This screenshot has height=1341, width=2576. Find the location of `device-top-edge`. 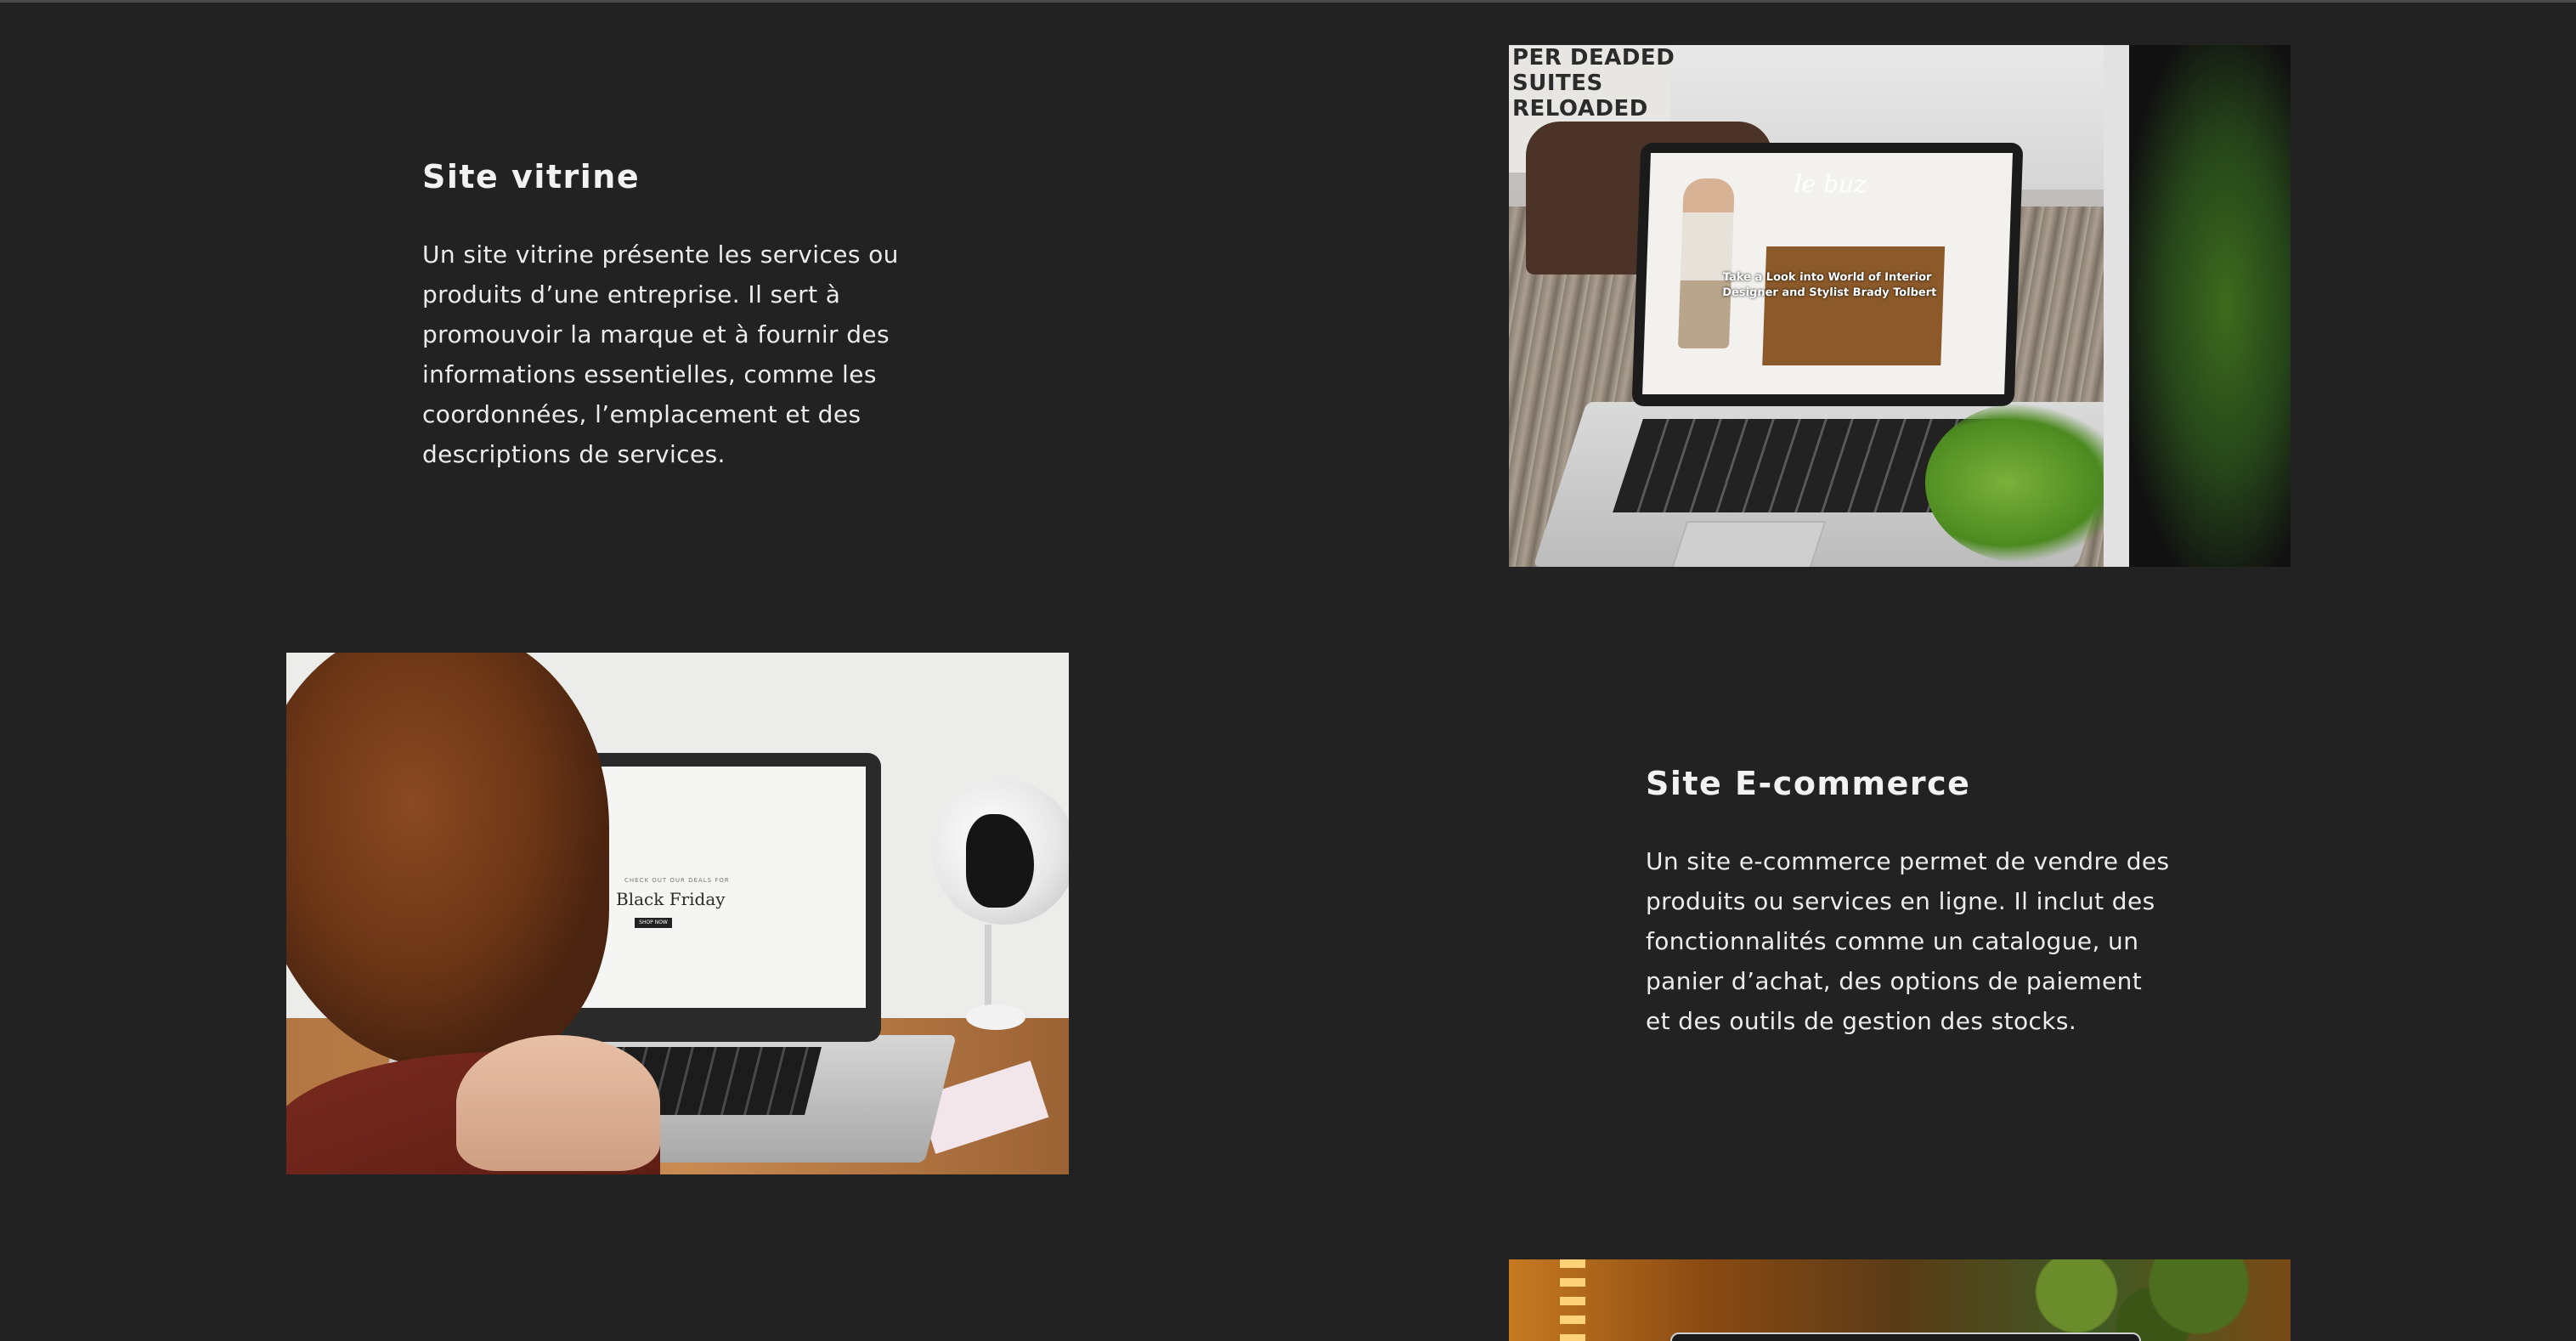

device-top-edge is located at coordinates (1905, 1337).